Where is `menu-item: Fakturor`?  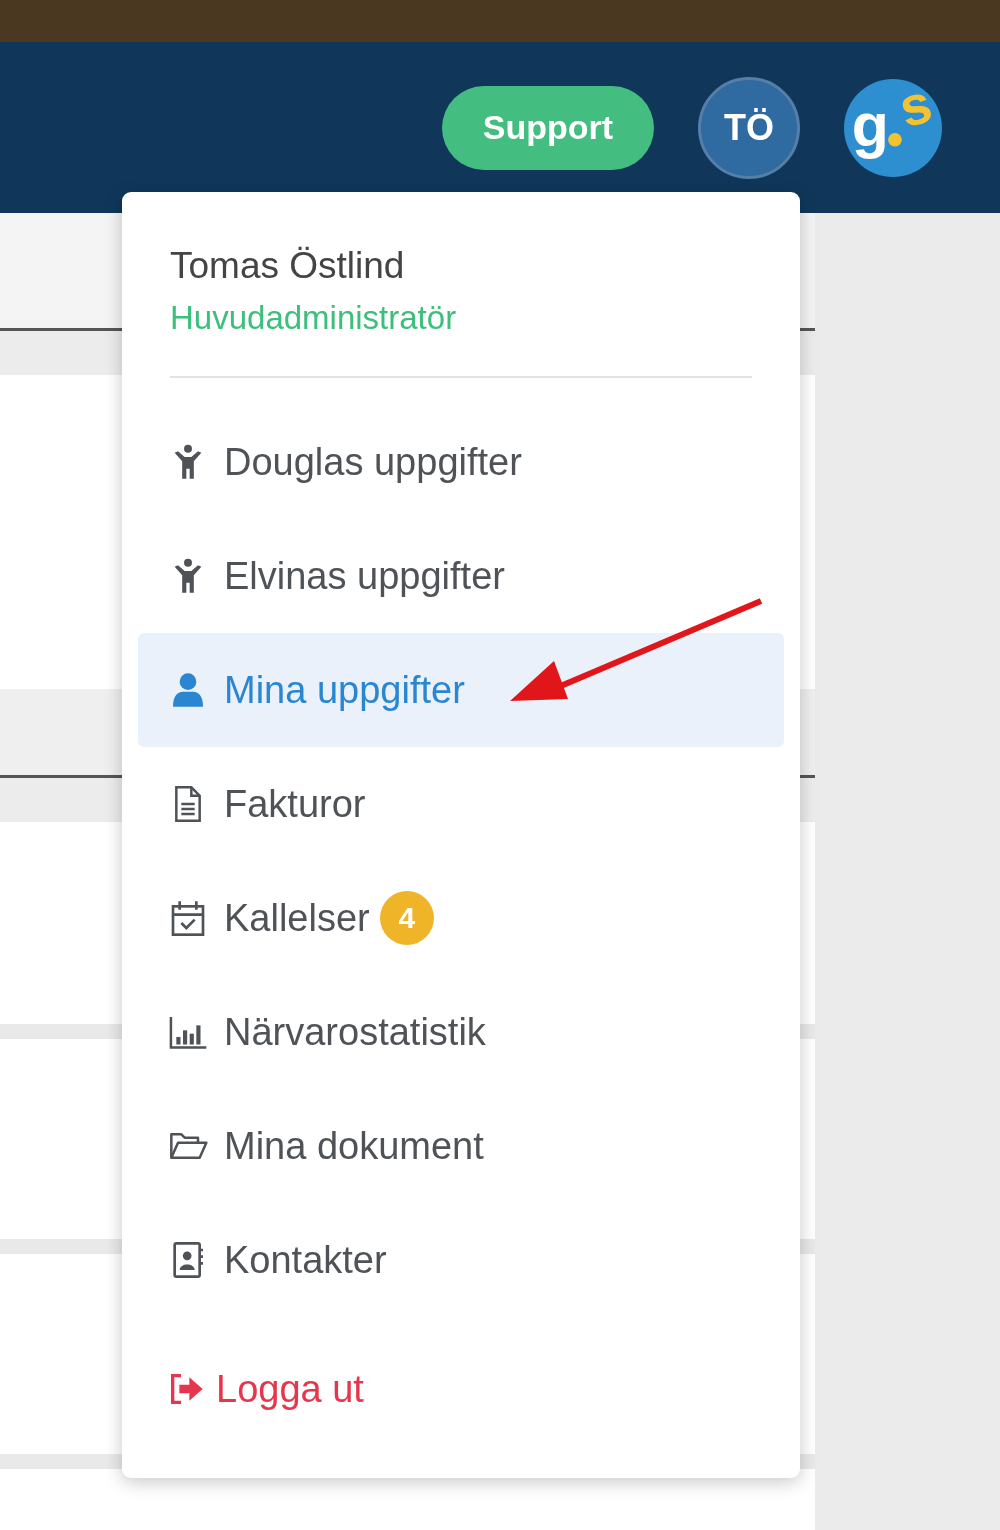 menu-item: Fakturor is located at coordinates (461, 804).